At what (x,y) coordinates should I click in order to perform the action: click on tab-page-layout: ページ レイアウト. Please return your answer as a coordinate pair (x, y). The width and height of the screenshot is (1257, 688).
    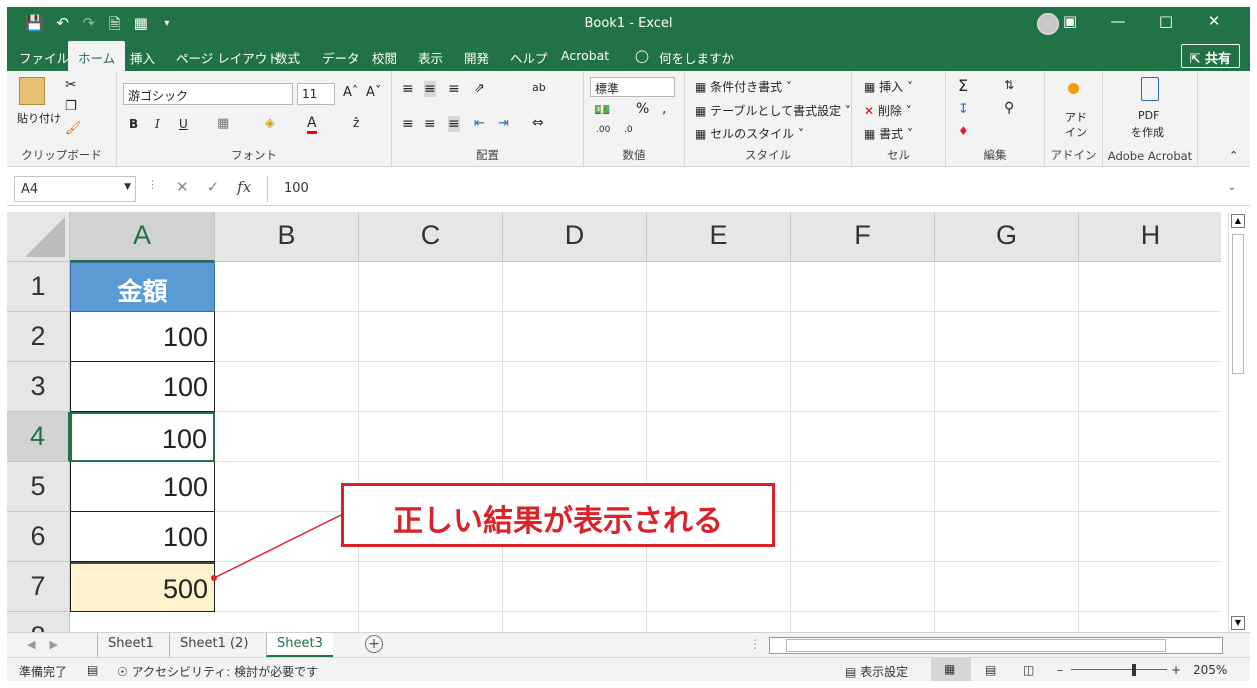
    Looking at the image, I should click on (228, 57).